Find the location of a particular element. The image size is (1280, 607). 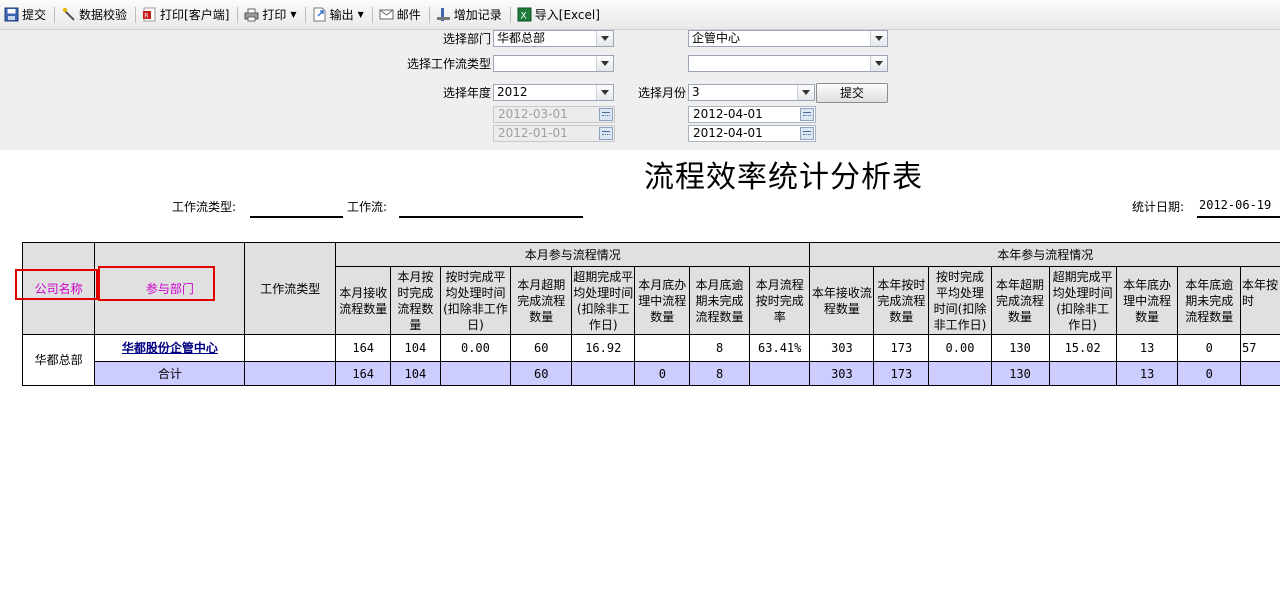

total-label: 合计 is located at coordinates (170, 373).